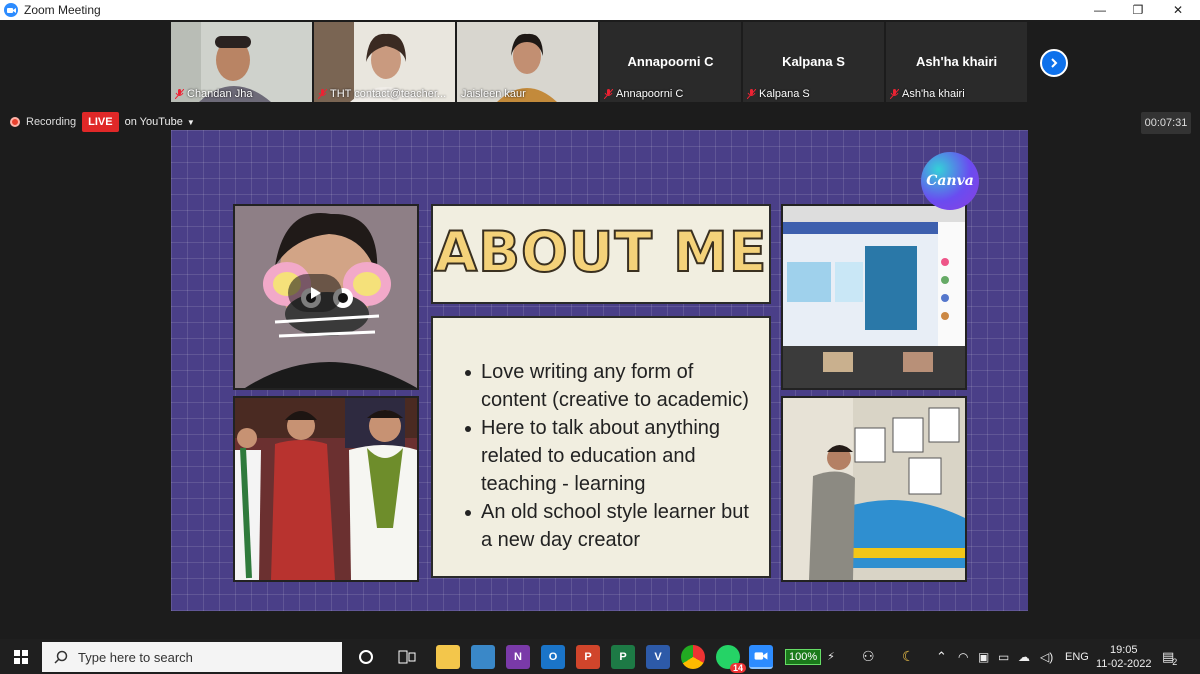  What do you see at coordinates (326, 489) in the screenshot?
I see `group-photo` at bounding box center [326, 489].